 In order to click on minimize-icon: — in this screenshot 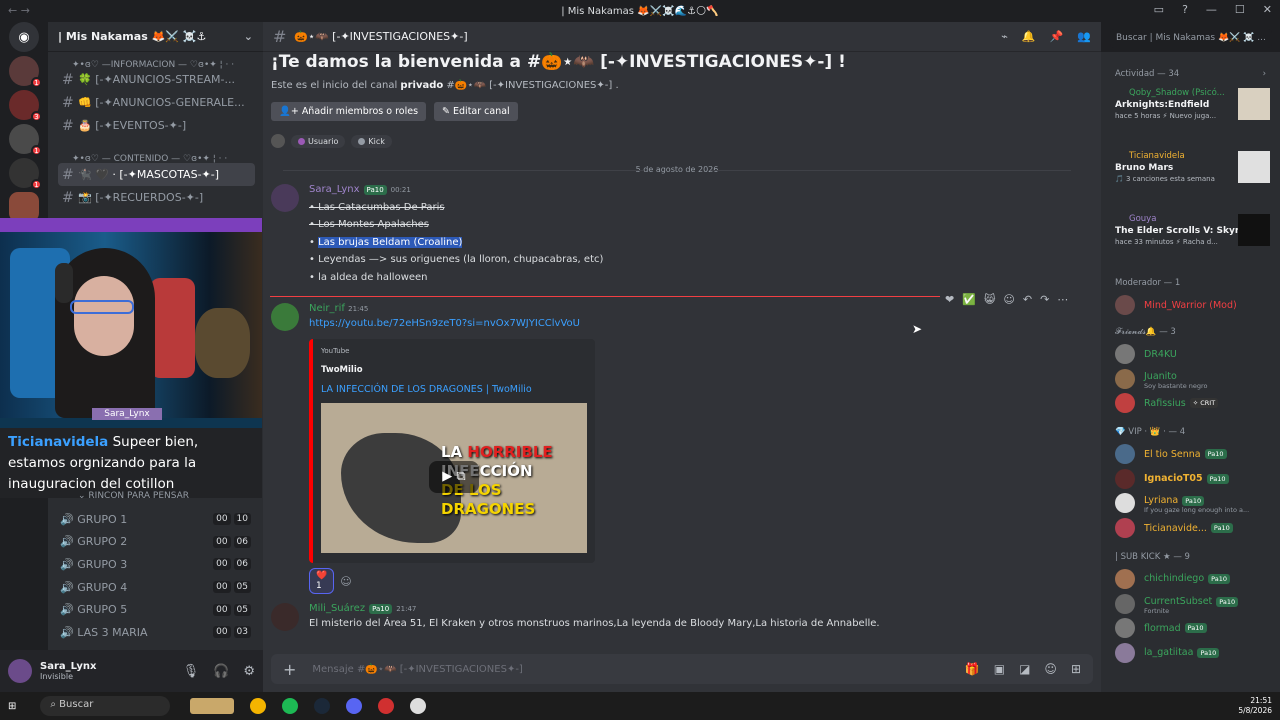, I will do `click(1211, 9)`.